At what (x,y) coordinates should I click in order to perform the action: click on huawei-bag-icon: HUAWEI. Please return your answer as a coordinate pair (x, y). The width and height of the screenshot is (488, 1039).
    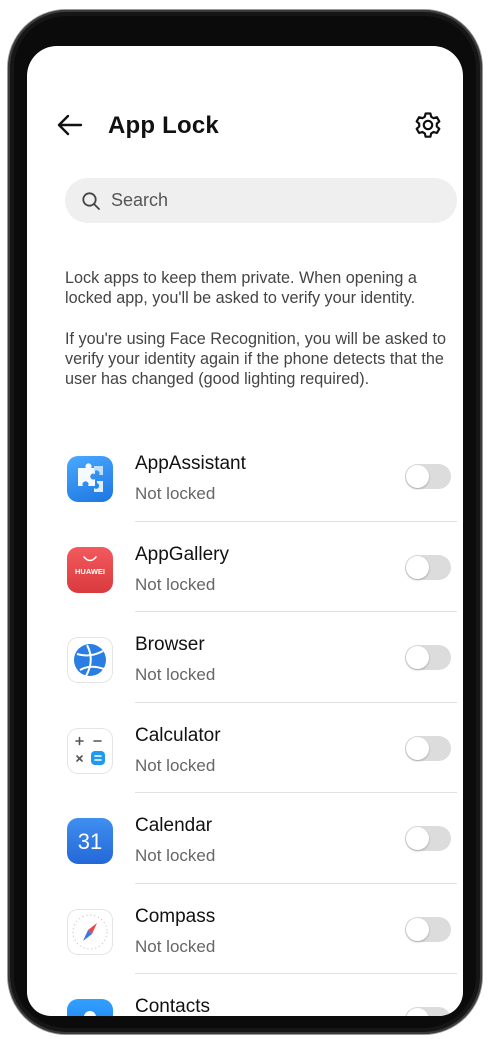
    Looking at the image, I should click on (90, 569).